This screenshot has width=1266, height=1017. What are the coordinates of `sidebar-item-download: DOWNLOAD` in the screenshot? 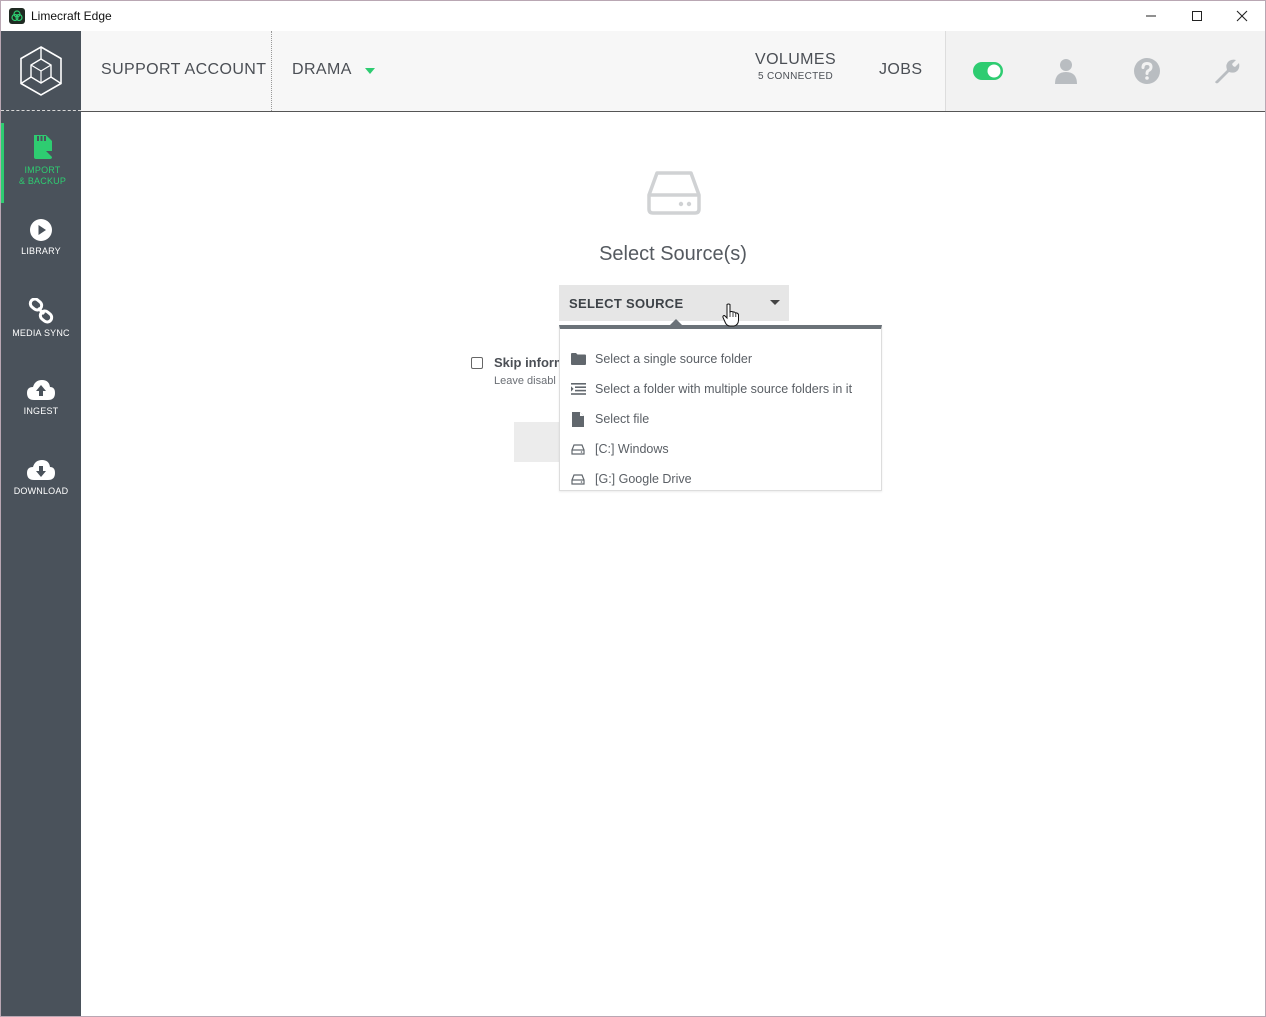 It's located at (41, 488).